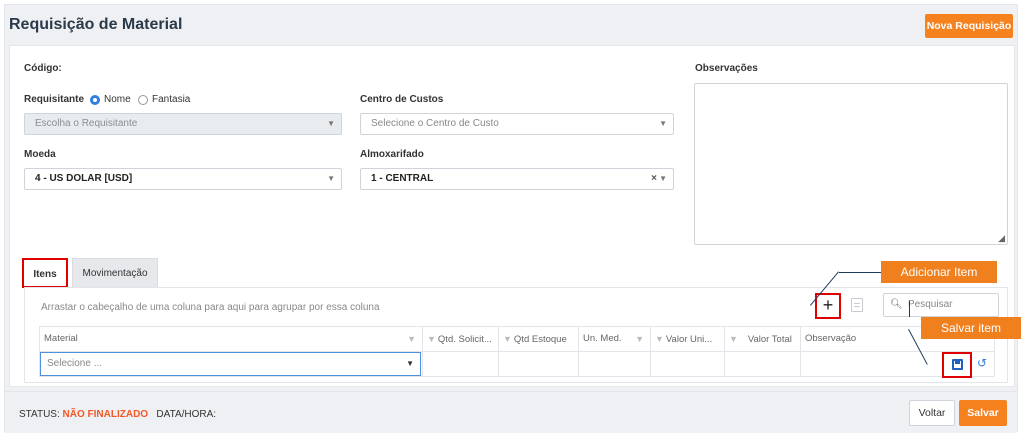  I want to click on close-icon: ×, so click(654, 179).